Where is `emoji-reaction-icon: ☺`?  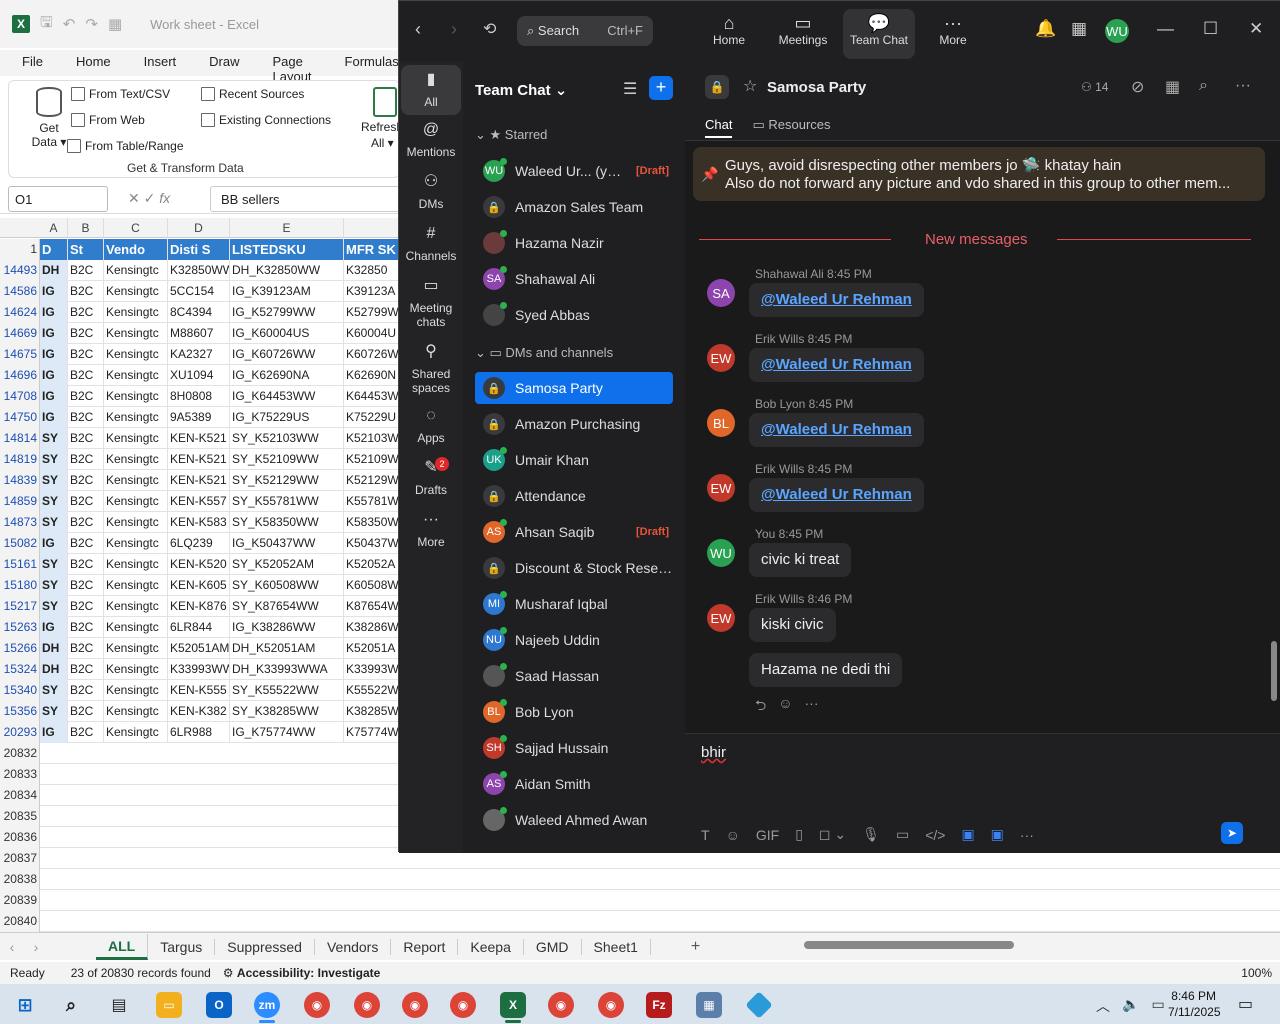
emoji-reaction-icon: ☺ is located at coordinates (785, 707).